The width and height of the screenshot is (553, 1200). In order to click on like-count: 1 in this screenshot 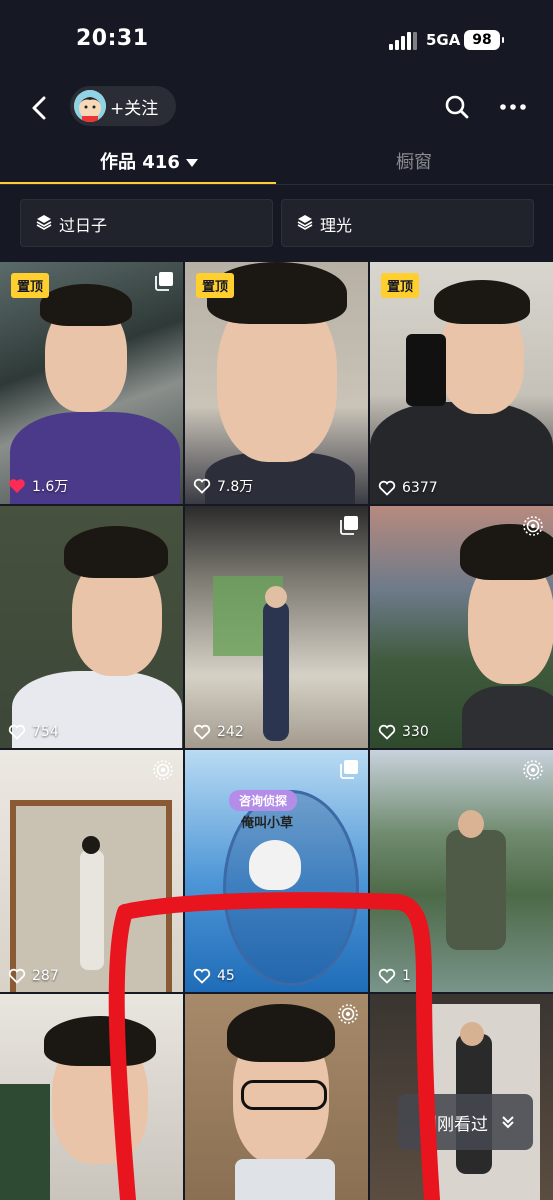, I will do `click(394, 976)`.